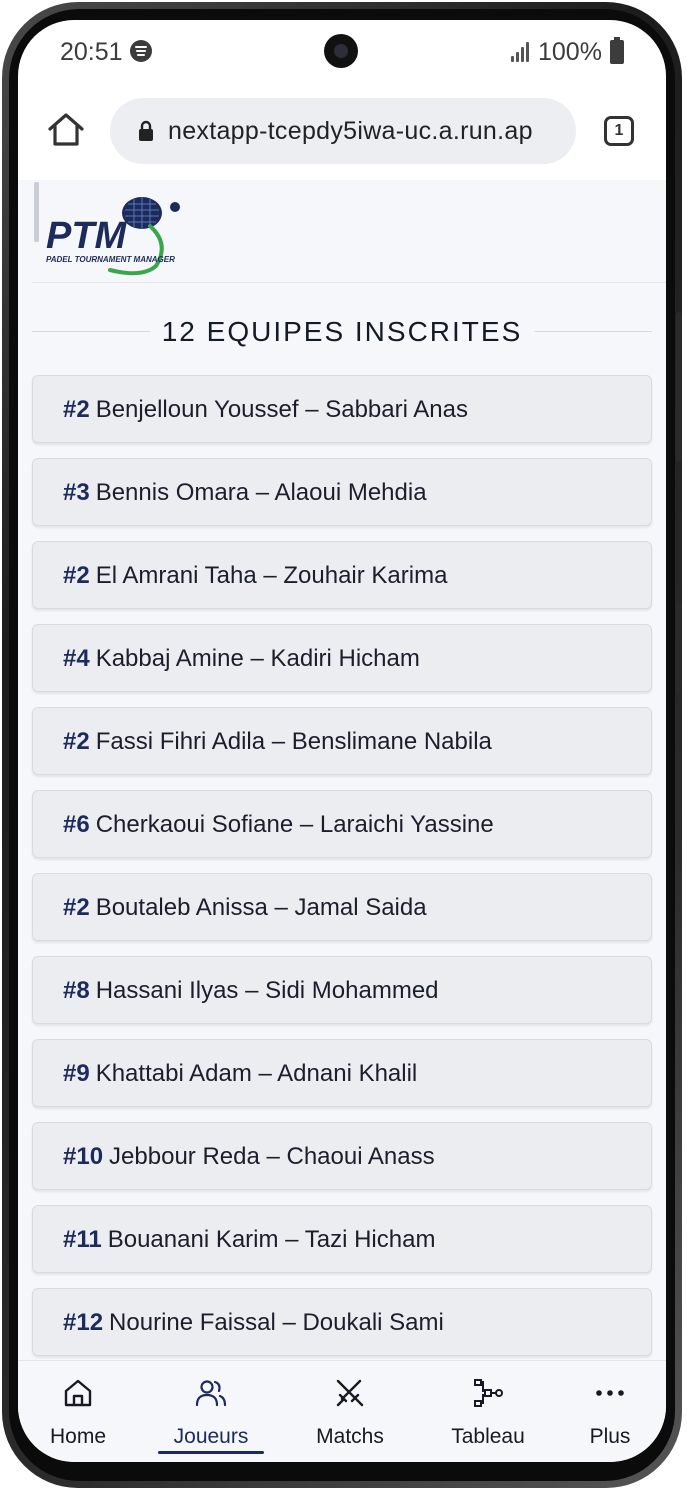 The width and height of the screenshot is (687, 1492). What do you see at coordinates (281, 409) in the screenshot?
I see `team-name: Benjelloun Youssef – Sabbari Anas` at bounding box center [281, 409].